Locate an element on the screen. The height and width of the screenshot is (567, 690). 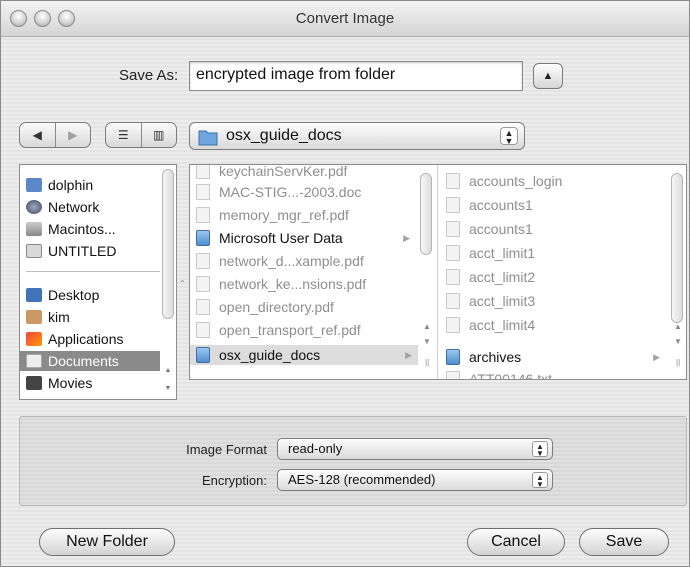
image-format-label: Image Format is located at coordinates (226, 449).